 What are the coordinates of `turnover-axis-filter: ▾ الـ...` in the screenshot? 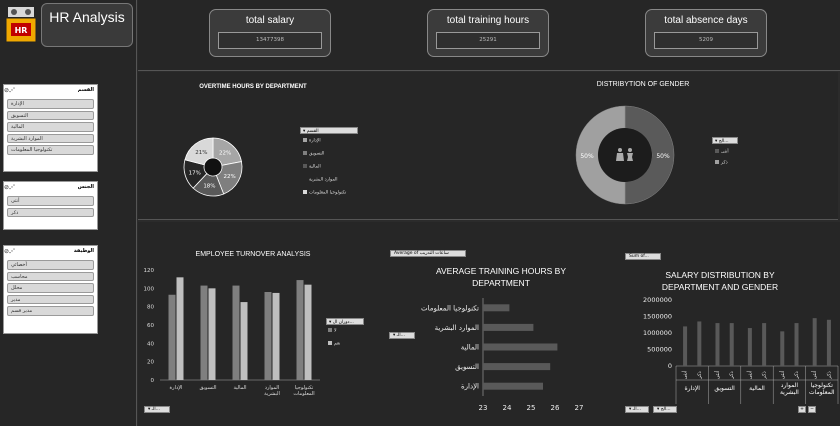 It's located at (157, 409).